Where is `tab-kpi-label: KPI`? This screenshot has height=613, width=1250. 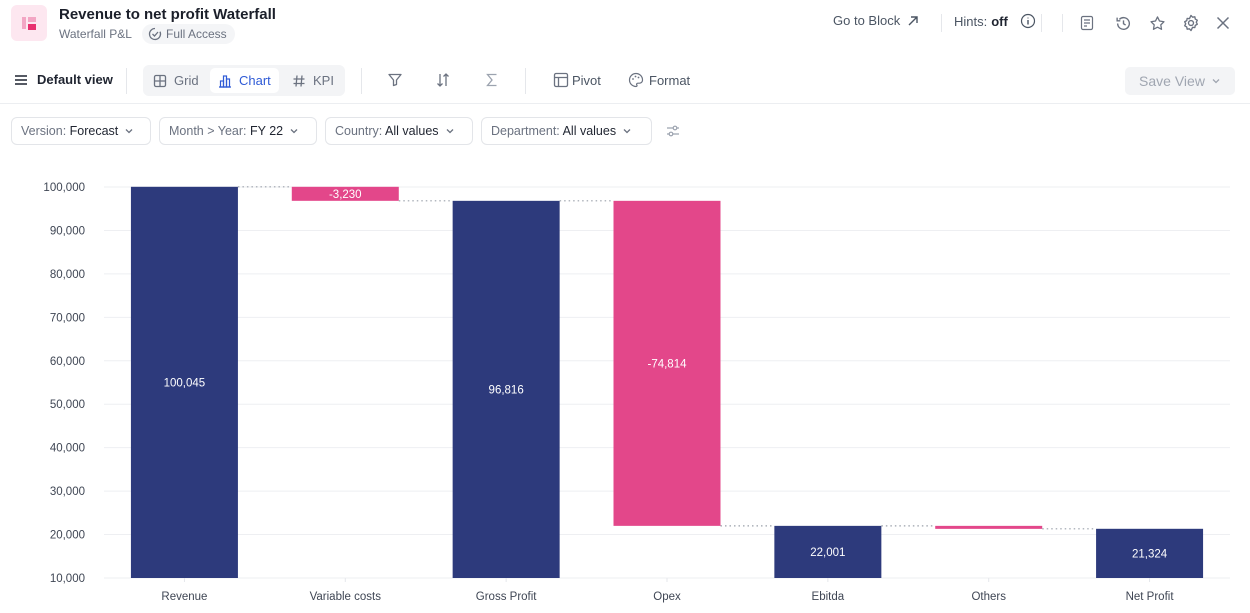
tab-kpi-label: KPI is located at coordinates (323, 80).